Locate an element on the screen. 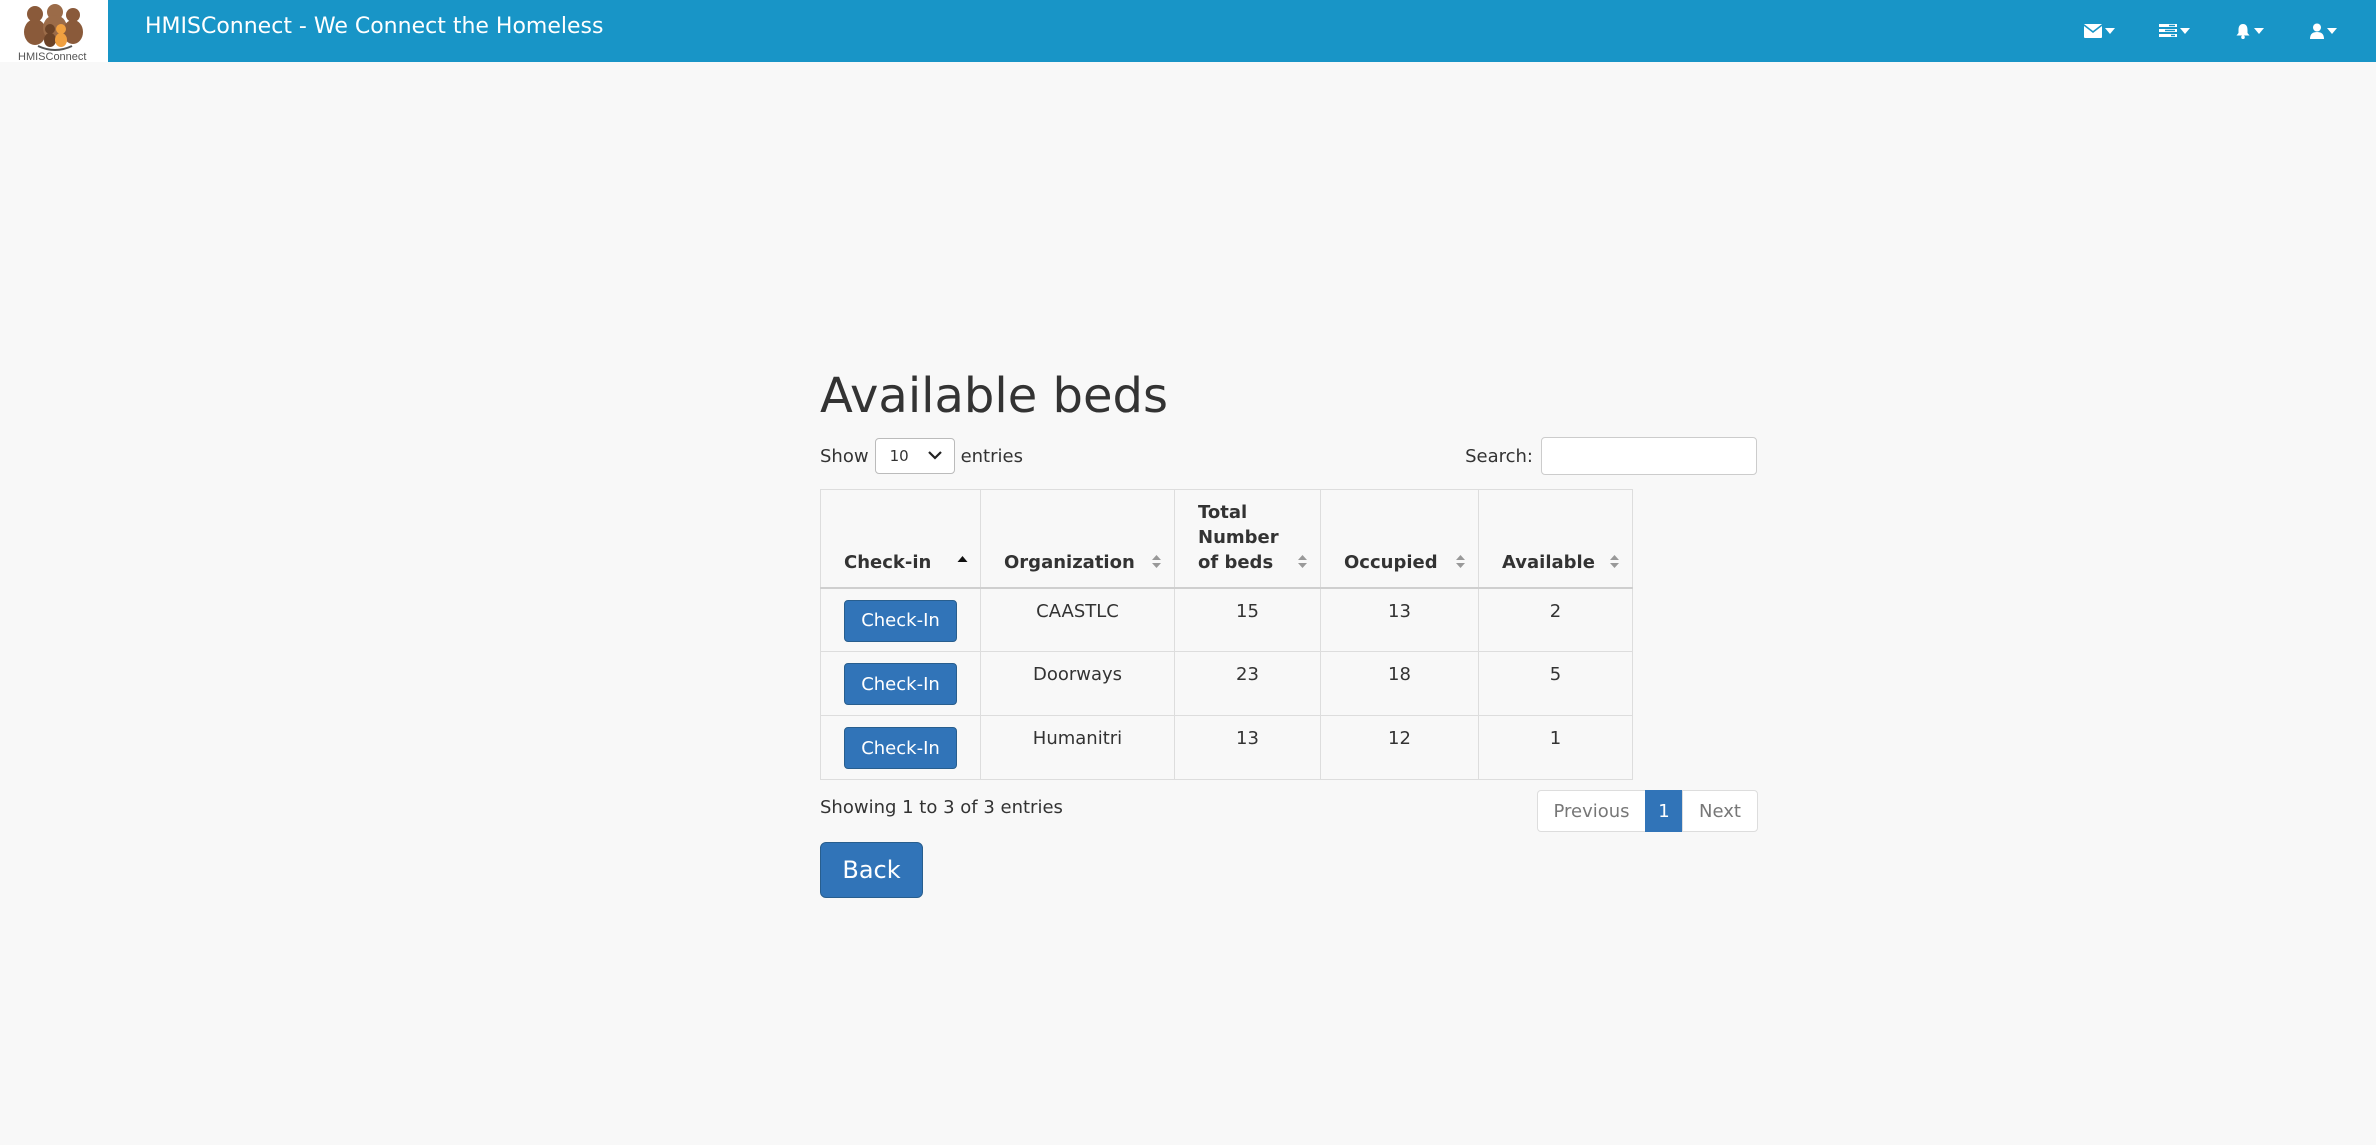 This screenshot has width=2376, height=1145. next-page-button: Next is located at coordinates (1720, 811).